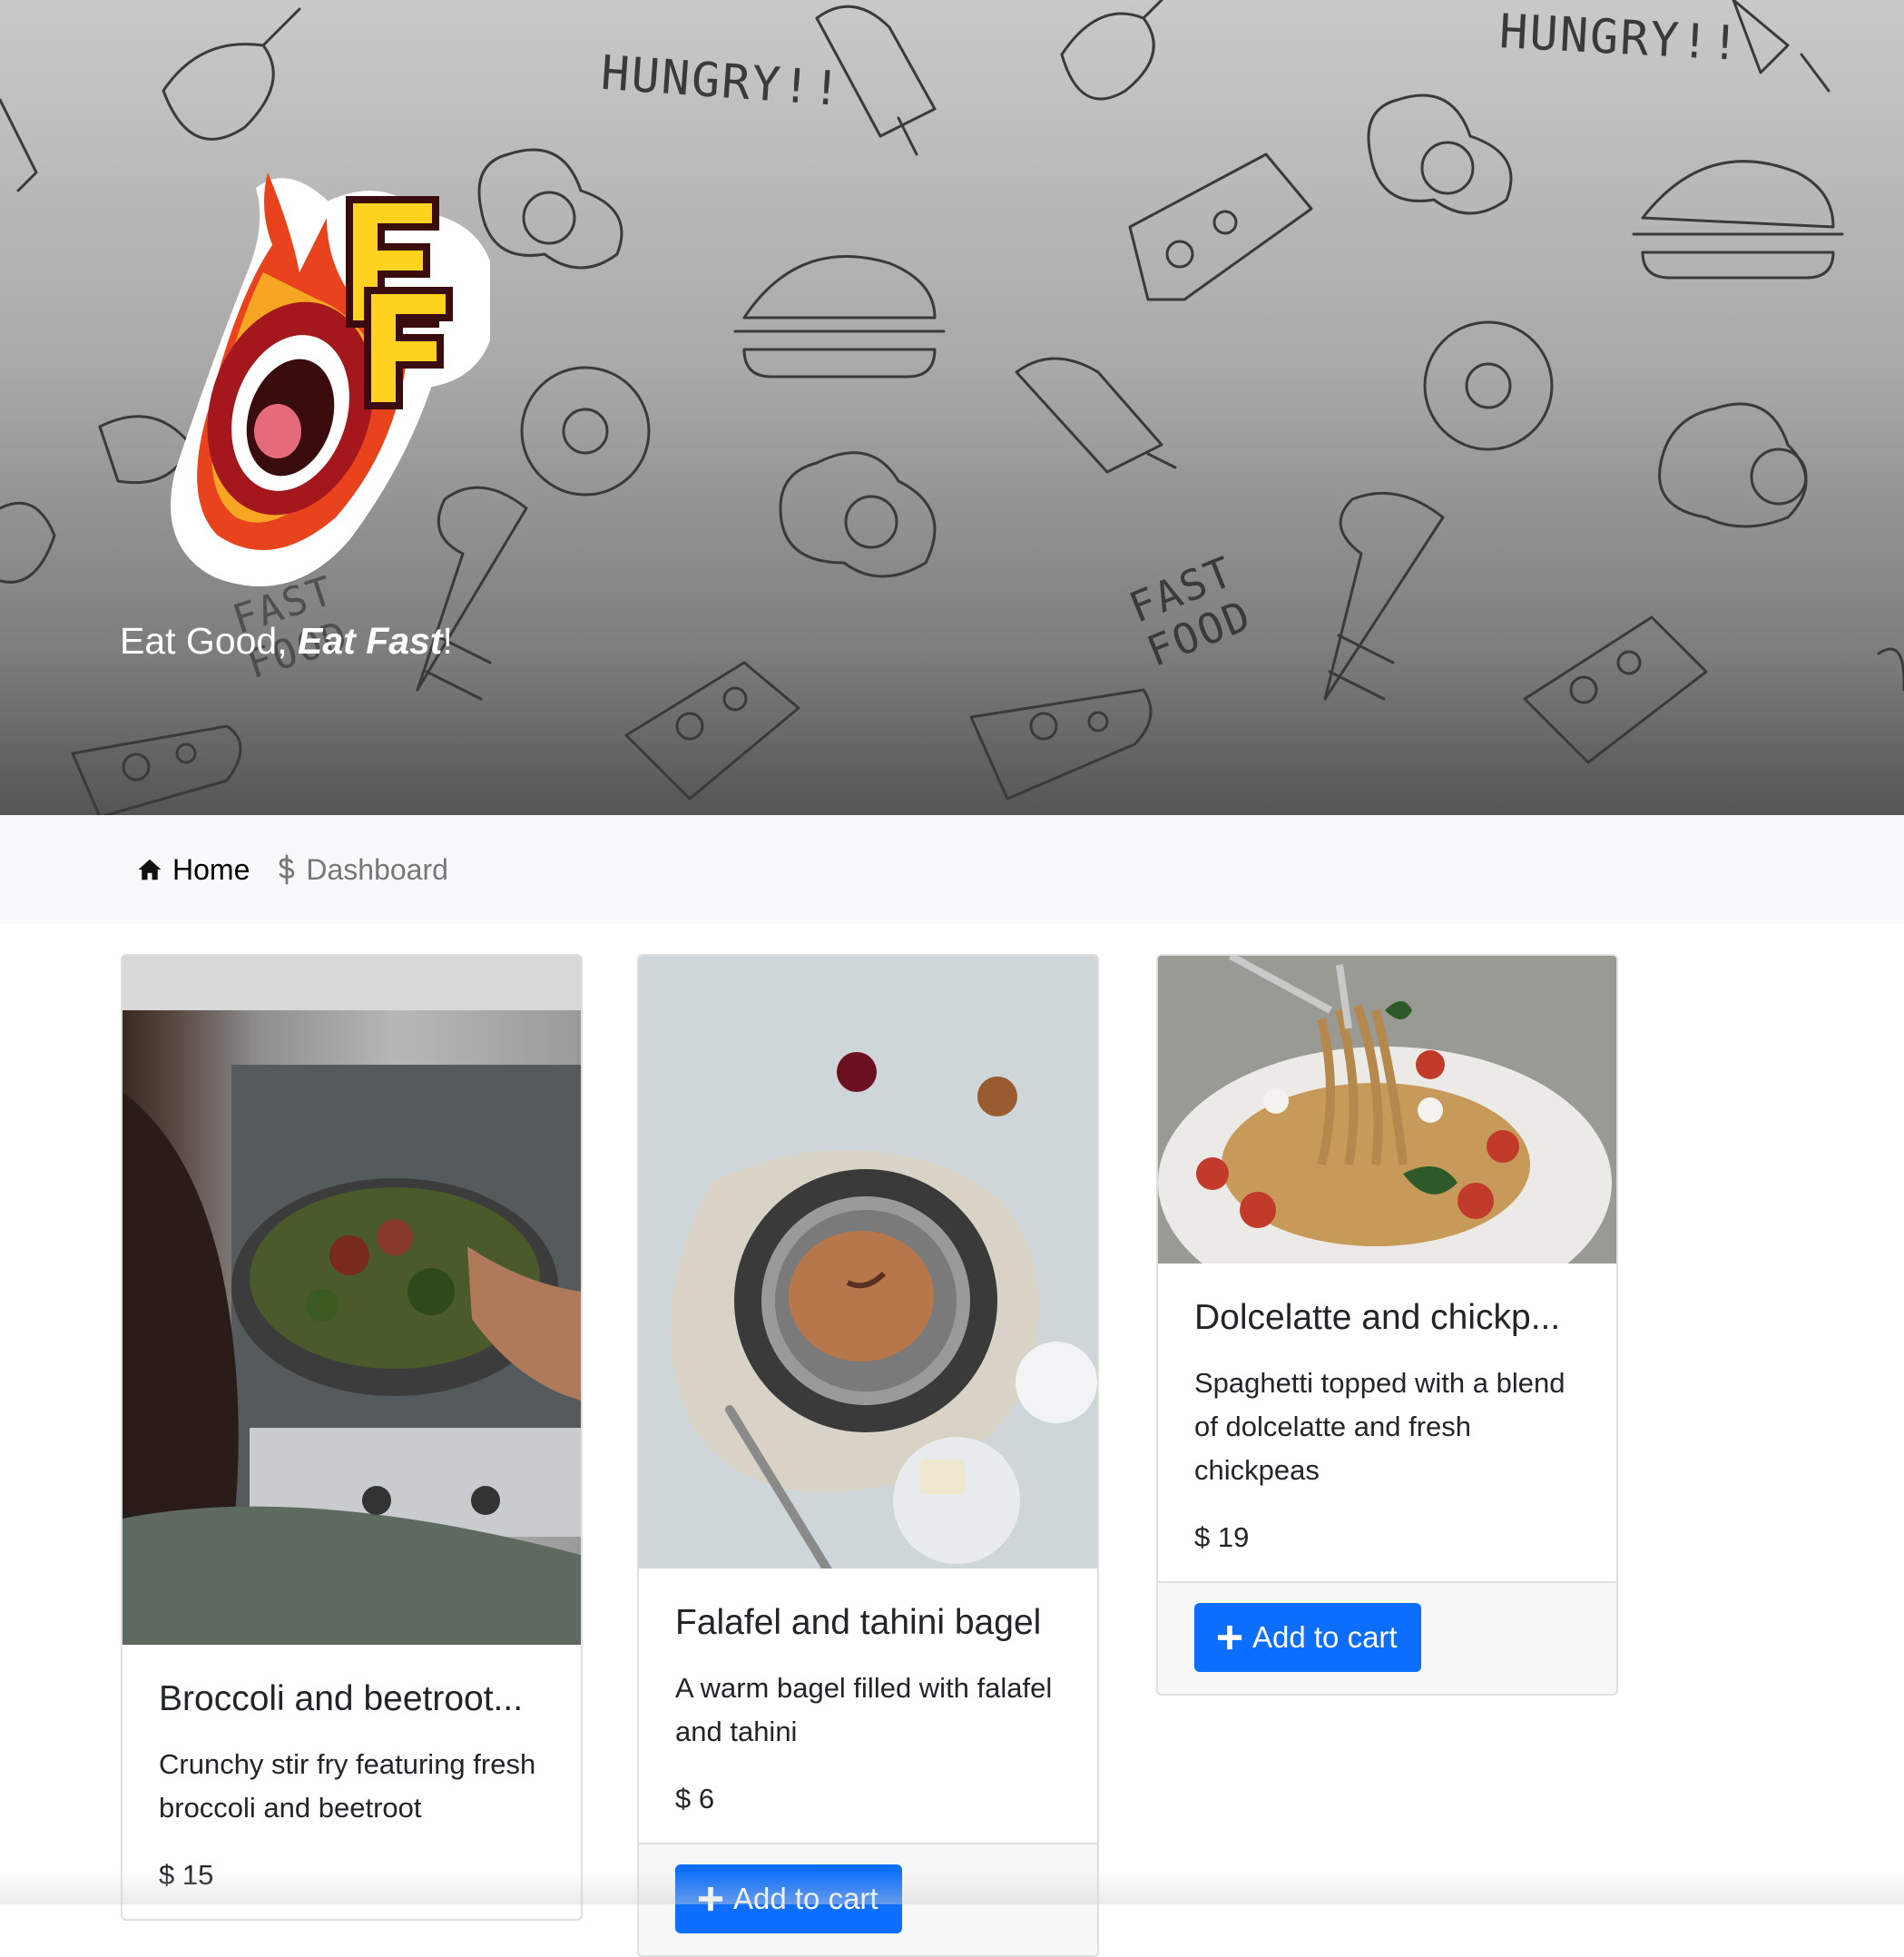 The image size is (1904, 1957). I want to click on bagel-photo, so click(884, 1310).